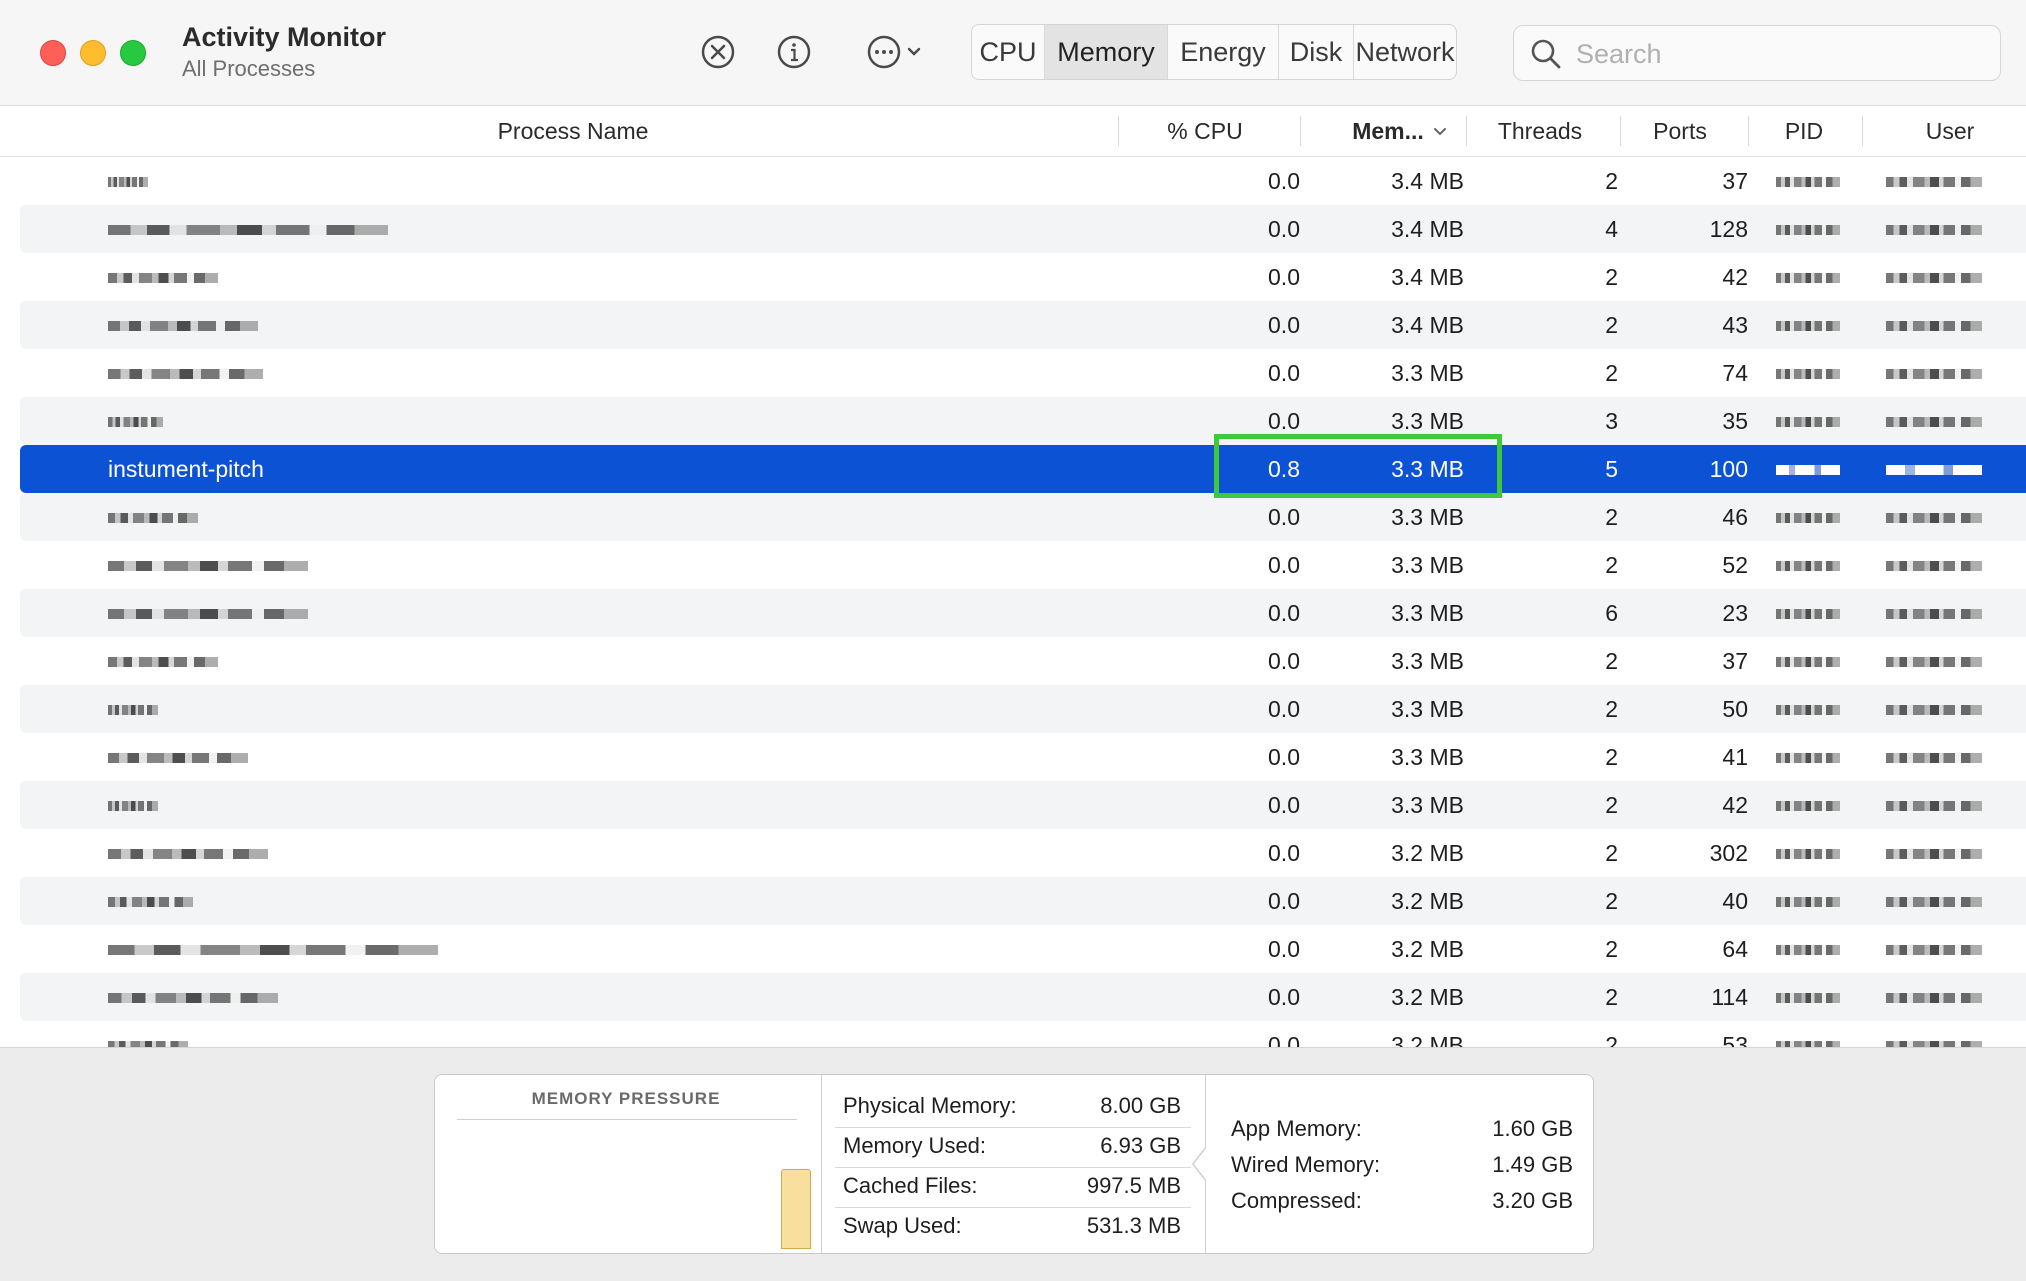 This screenshot has width=2026, height=1281. Describe the element at coordinates (1008, 52) in the screenshot. I see `tab-cpu: CPU` at that location.